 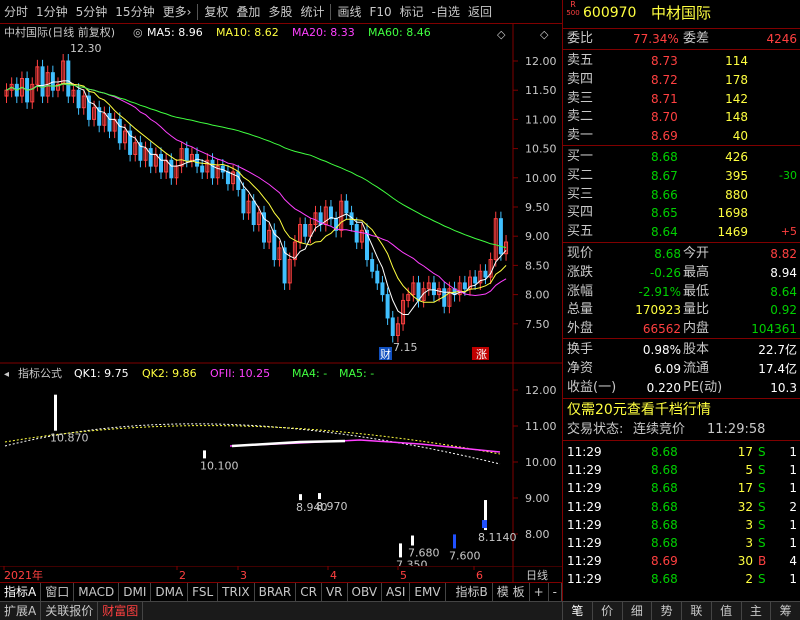 What do you see at coordinates (777, 350) in the screenshot?
I see `stat-value: 22.7亿` at bounding box center [777, 350].